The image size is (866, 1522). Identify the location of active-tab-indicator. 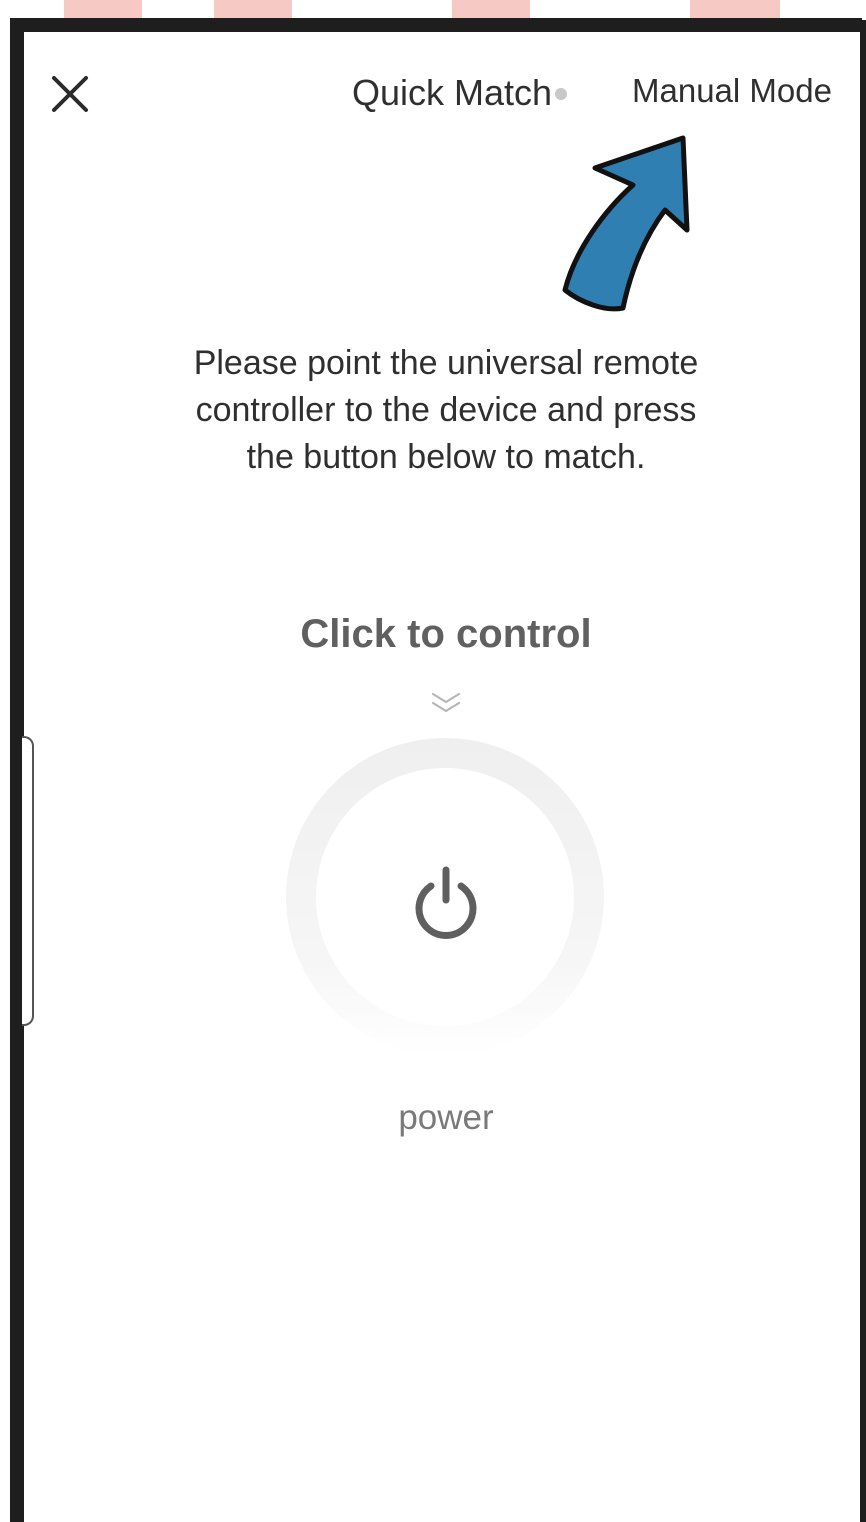
(561, 94).